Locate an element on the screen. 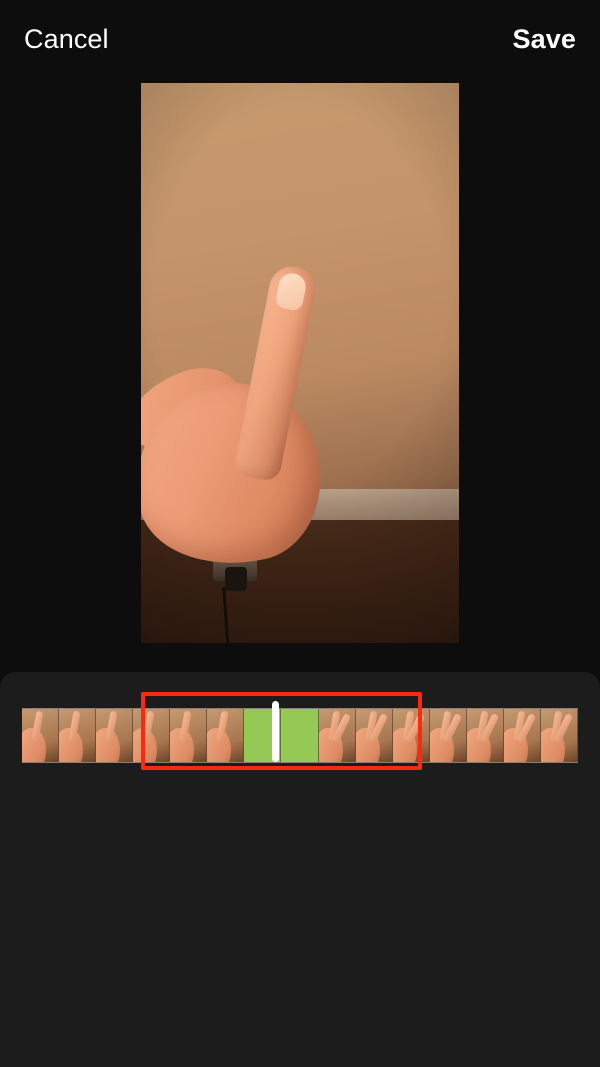 This screenshot has width=600, height=1067. timeline-area is located at coordinates (300, 722).